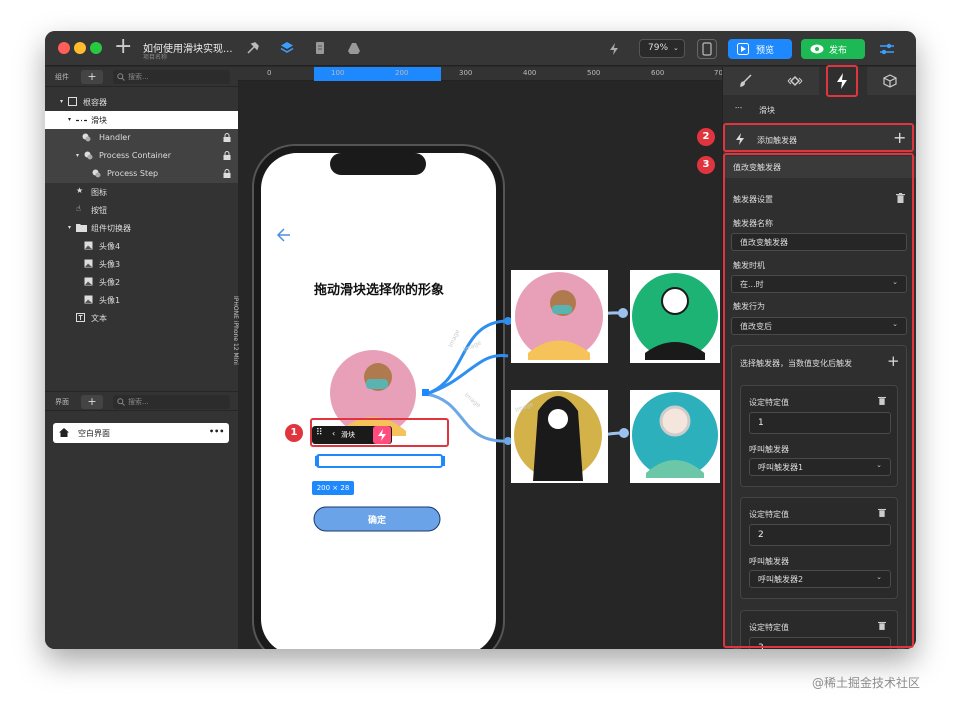 The height and width of the screenshot is (709, 960). What do you see at coordinates (253, 48) in the screenshot?
I see `hammer-icon` at bounding box center [253, 48].